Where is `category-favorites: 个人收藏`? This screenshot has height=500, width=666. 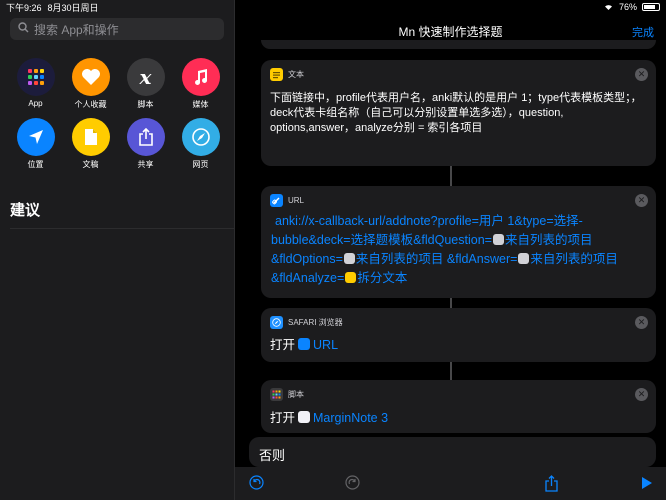
category-favorites: 个人收藏 is located at coordinates (90, 84).